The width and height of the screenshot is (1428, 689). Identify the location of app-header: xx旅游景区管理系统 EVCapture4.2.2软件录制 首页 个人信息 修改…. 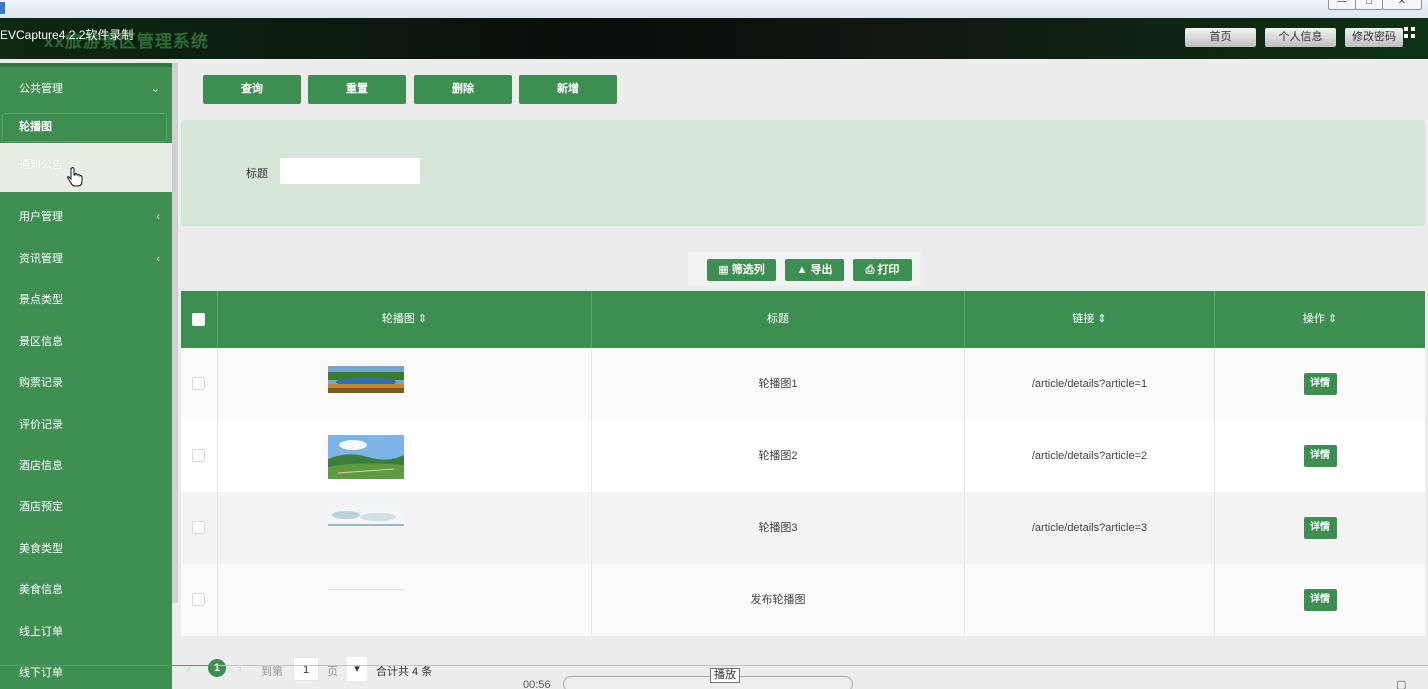
(714, 38).